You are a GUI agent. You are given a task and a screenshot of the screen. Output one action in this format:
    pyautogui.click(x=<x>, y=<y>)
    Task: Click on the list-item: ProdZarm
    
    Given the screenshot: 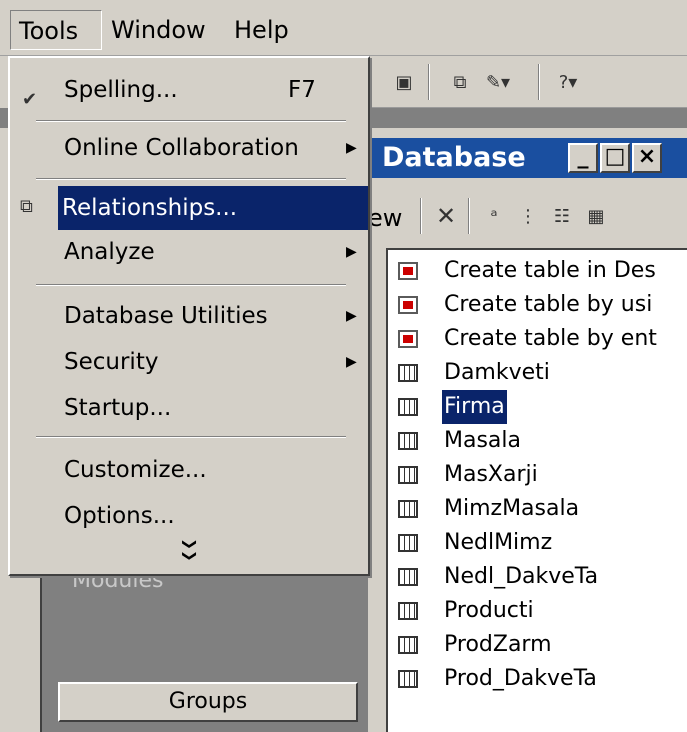 What is the action you would take?
    pyautogui.click(x=542, y=645)
    